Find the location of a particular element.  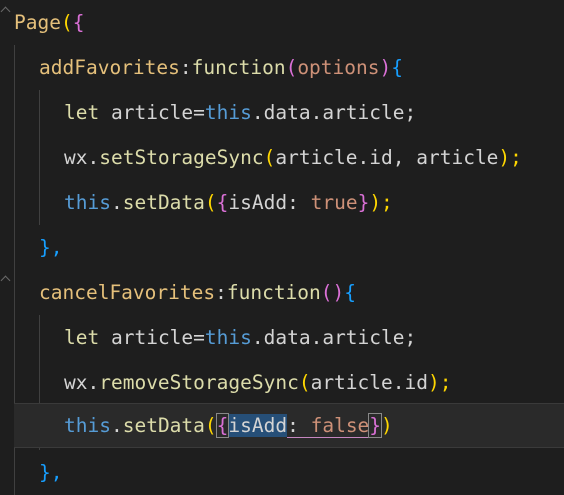

token-bool: false is located at coordinates (340, 426).